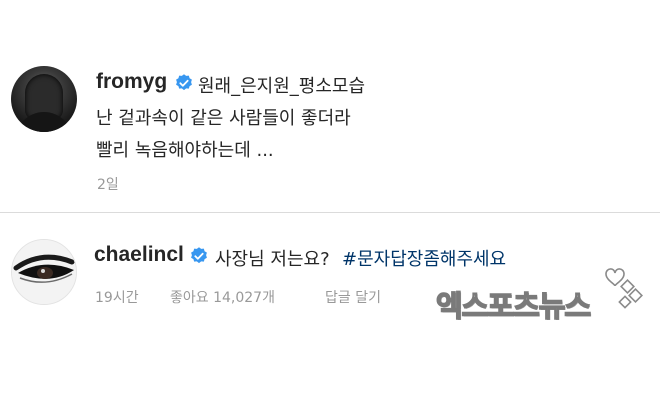  What do you see at coordinates (117, 297) in the screenshot?
I see `comment-timestamp: 19시간` at bounding box center [117, 297].